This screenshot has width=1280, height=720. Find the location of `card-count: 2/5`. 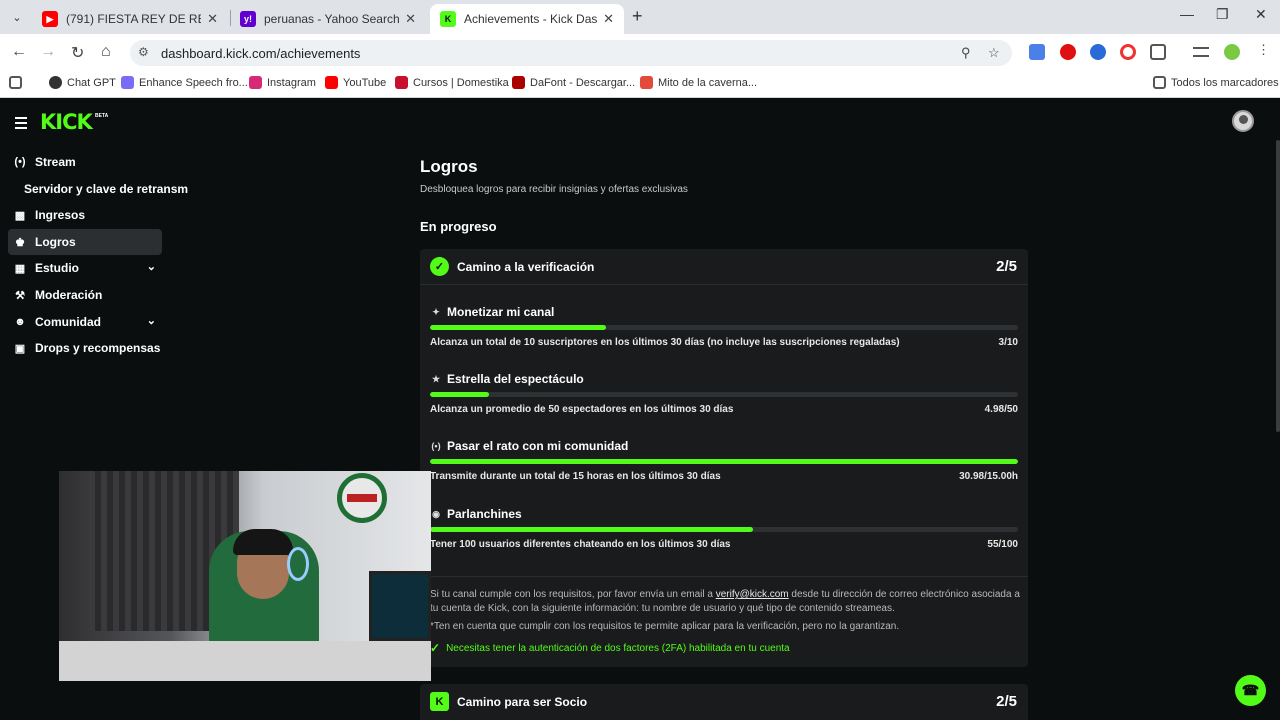

card-count: 2/5 is located at coordinates (1006, 266).